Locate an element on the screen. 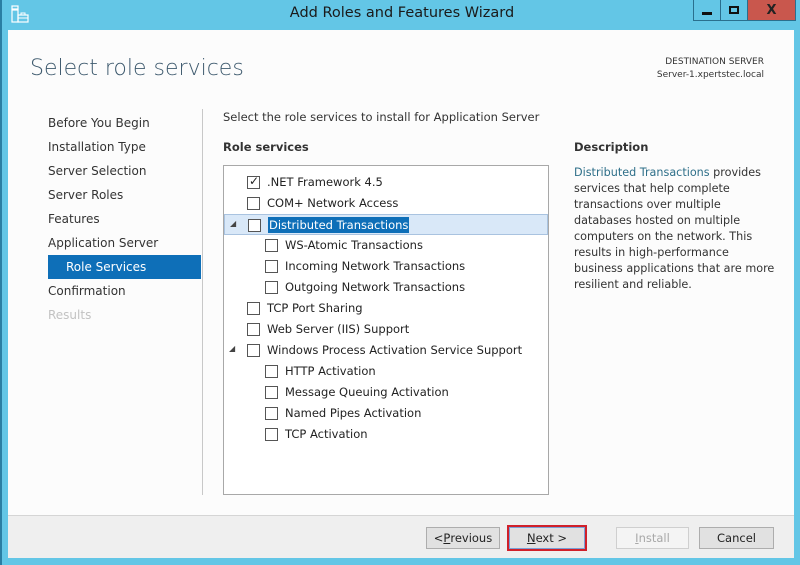 This screenshot has width=800, height=565. tree-row-label: TCP Port Sharing is located at coordinates (315, 308).